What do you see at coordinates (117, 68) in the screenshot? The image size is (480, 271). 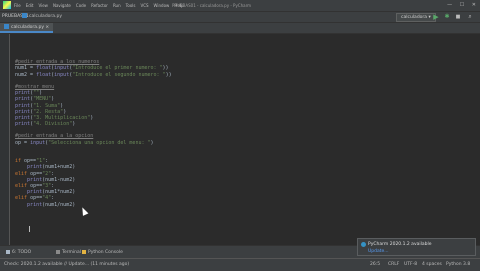 I see `code-token: "Introduce el primer numero: "` at bounding box center [117, 68].